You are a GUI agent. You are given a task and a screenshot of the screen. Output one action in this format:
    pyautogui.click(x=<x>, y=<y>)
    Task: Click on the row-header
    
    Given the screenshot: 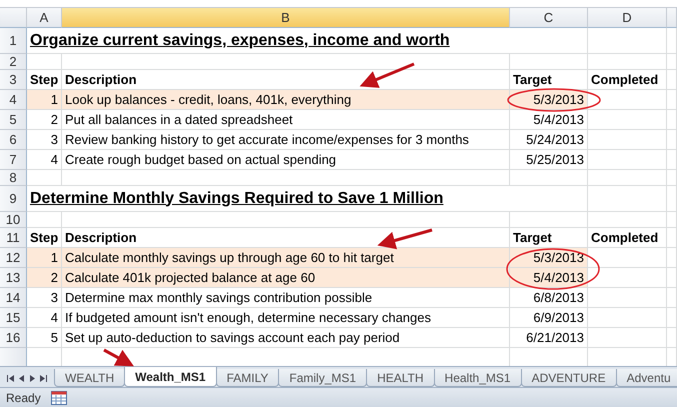 What is the action you would take?
    pyautogui.click(x=13, y=357)
    